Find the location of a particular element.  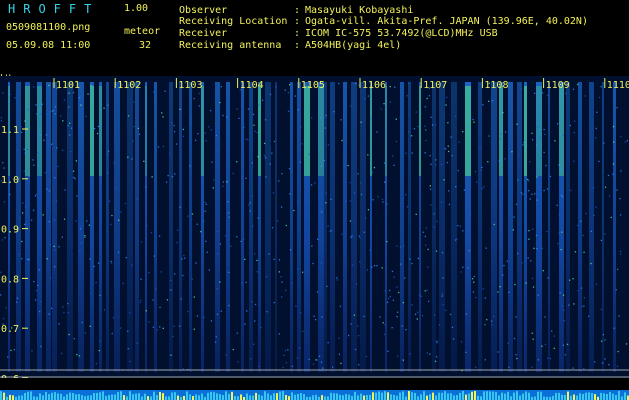

info-colon: : is located at coordinates (297, 45).